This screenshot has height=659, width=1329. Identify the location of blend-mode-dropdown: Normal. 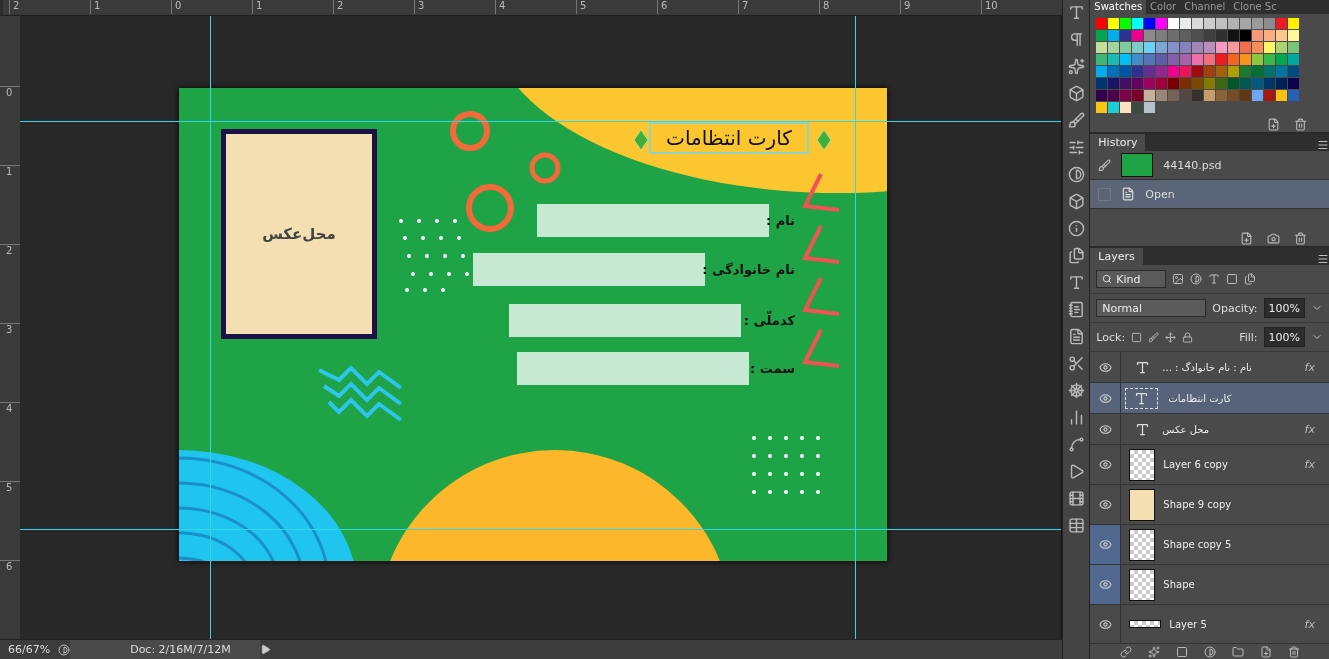
(1151, 308).